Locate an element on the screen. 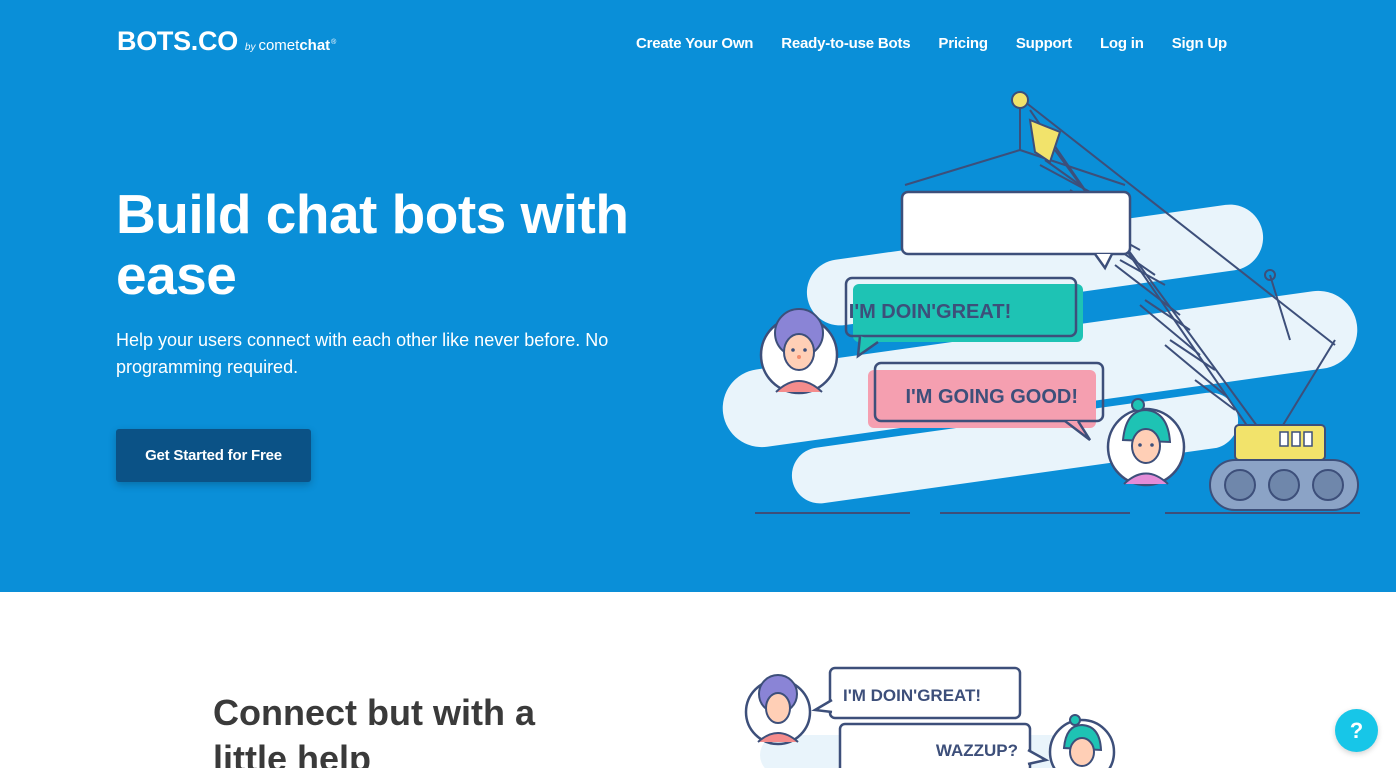  nav-support: Support is located at coordinates (1044, 43).